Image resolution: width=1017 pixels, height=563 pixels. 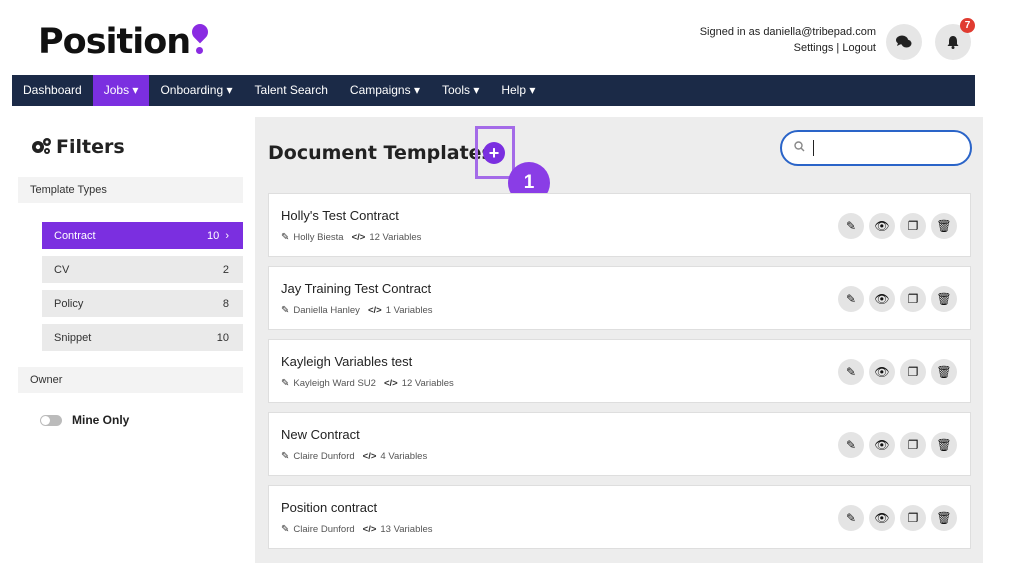 I want to click on template-variables: 12 Variables, so click(x=427, y=383).